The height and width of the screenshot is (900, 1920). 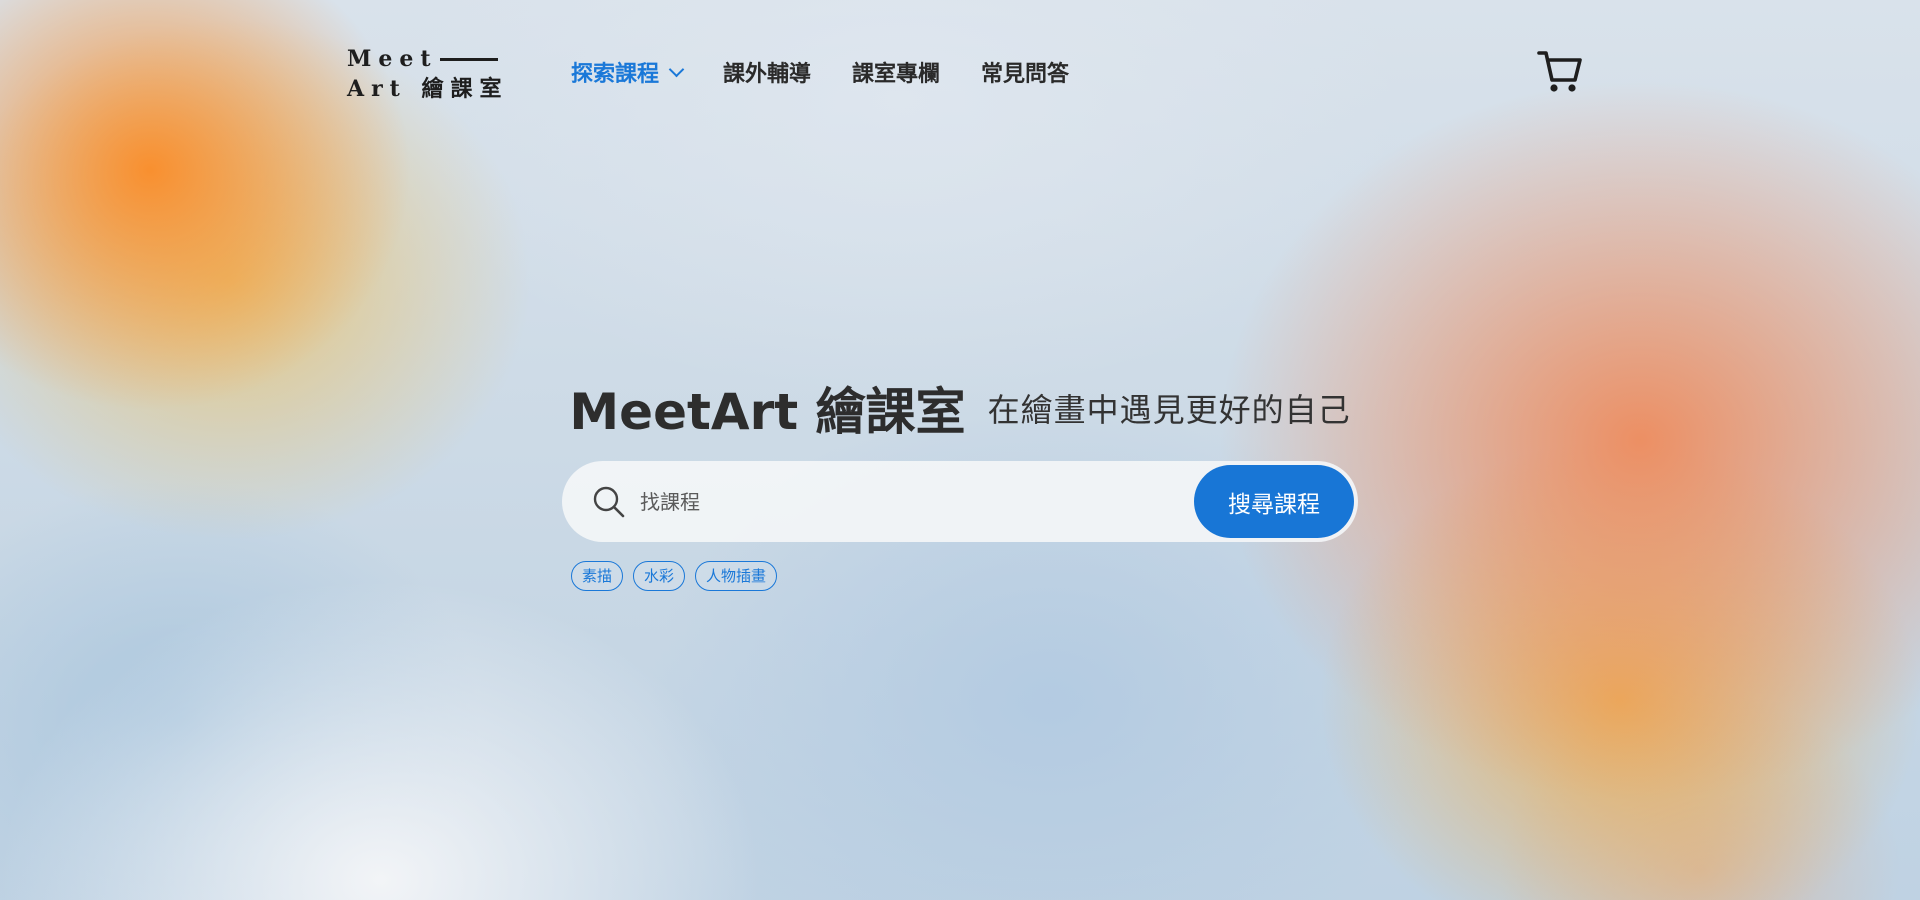 What do you see at coordinates (428, 89) in the screenshot?
I see `logo-text-line2: Art 繪課室` at bounding box center [428, 89].